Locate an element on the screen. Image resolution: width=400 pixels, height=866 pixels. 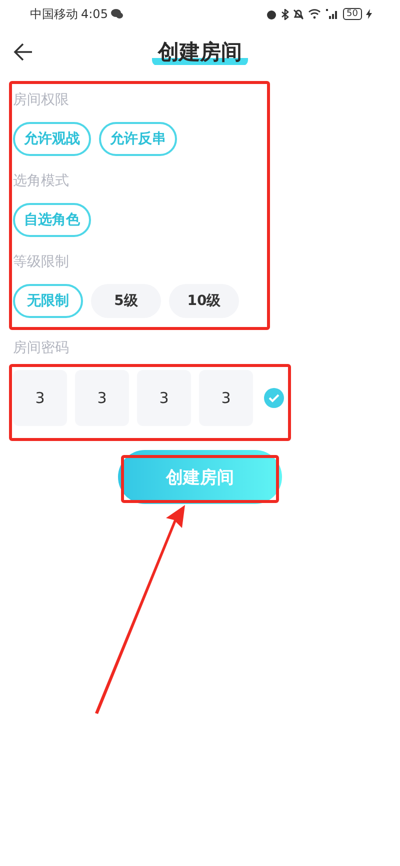
option-chip: 5级 is located at coordinates (126, 301).